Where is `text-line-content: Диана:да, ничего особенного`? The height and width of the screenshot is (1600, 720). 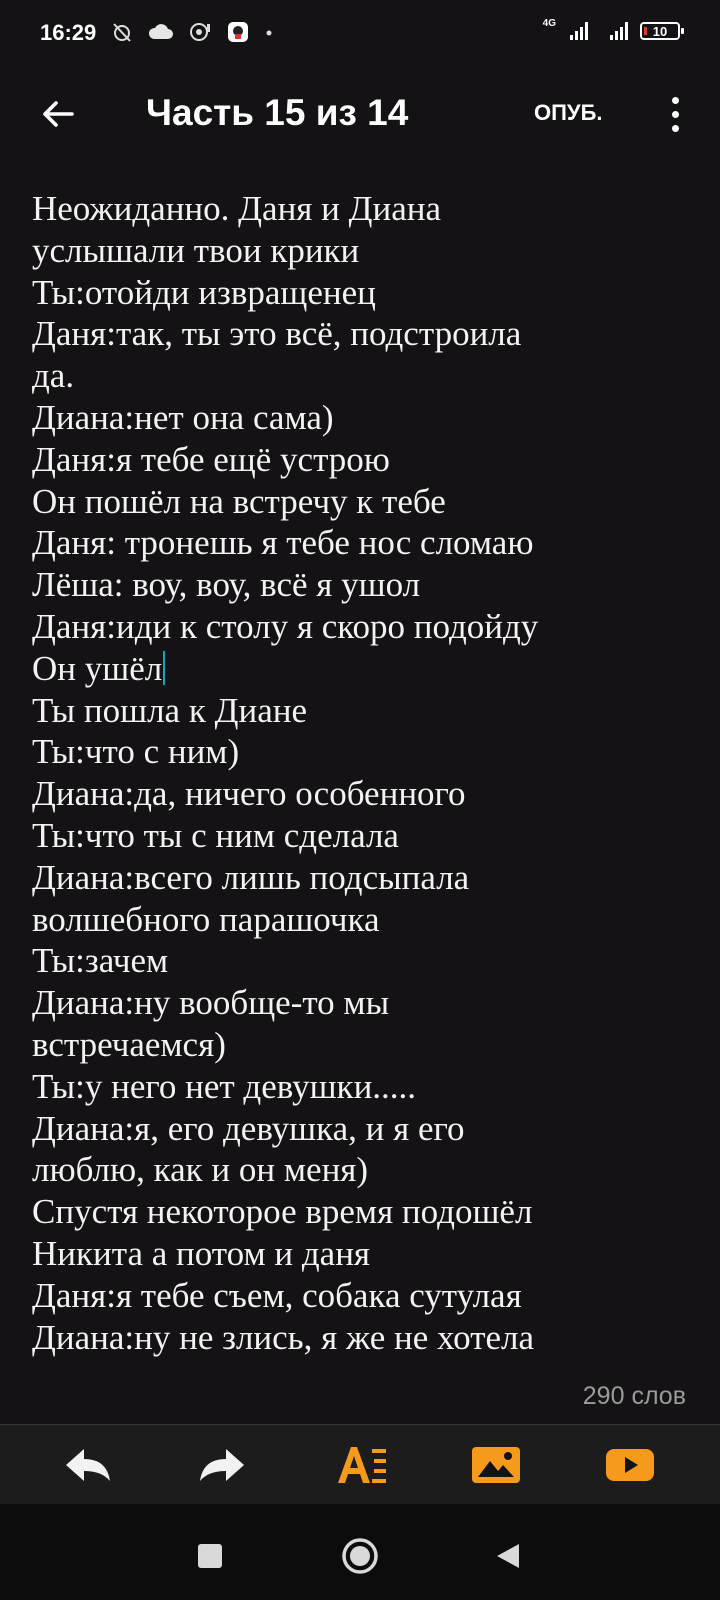
text-line-content: Диана:да, ничего особенного is located at coordinates (249, 794).